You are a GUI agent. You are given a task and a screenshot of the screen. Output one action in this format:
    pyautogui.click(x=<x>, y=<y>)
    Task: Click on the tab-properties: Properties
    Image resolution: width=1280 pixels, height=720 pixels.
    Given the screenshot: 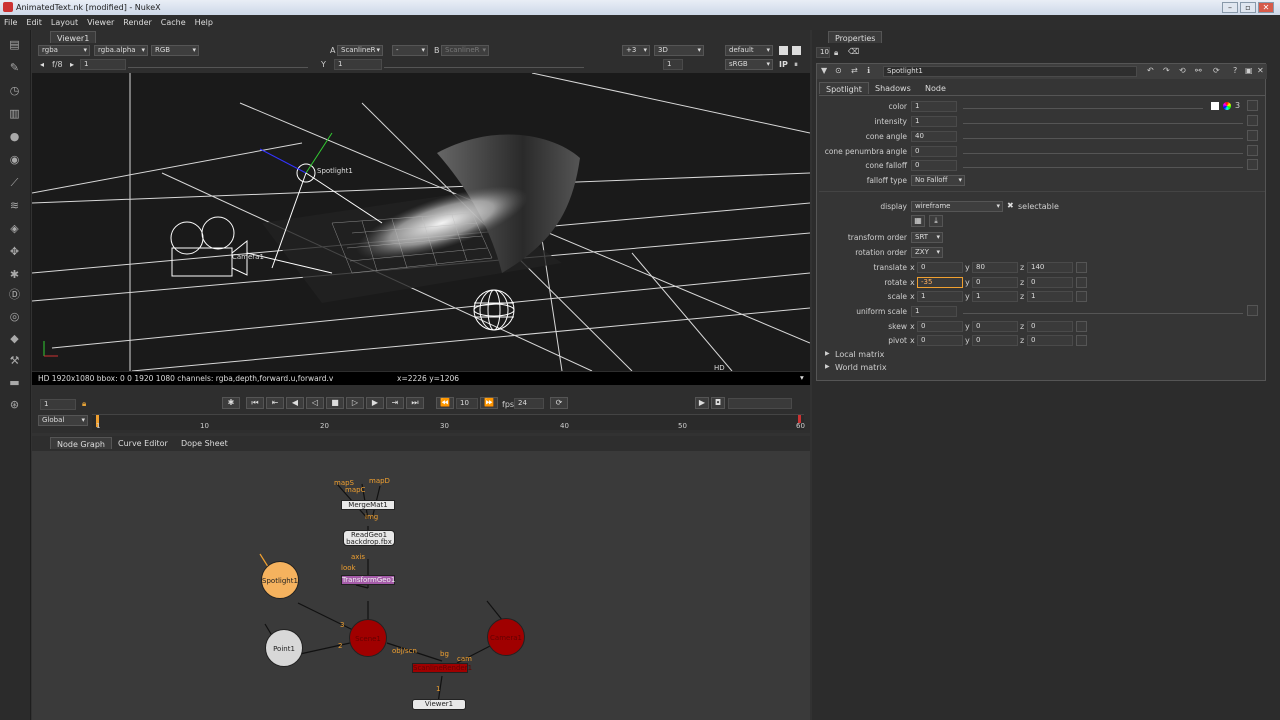 What is the action you would take?
    pyautogui.click(x=855, y=37)
    